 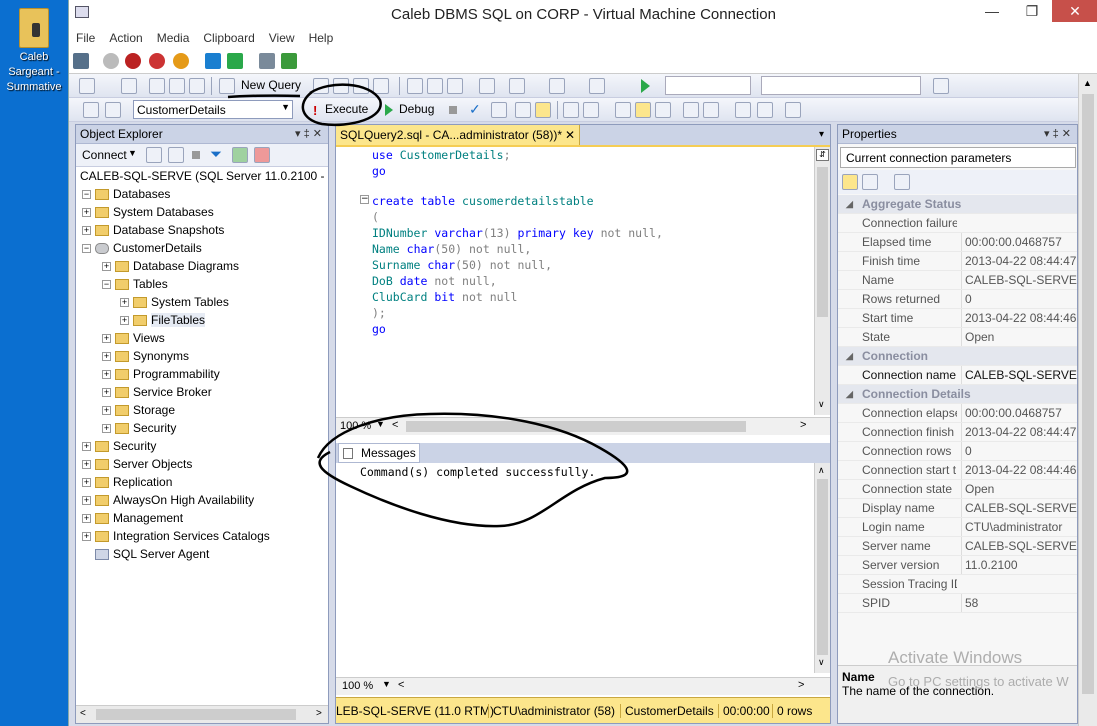 I want to click on menu-clipboard: Clipboard, so click(x=228, y=36).